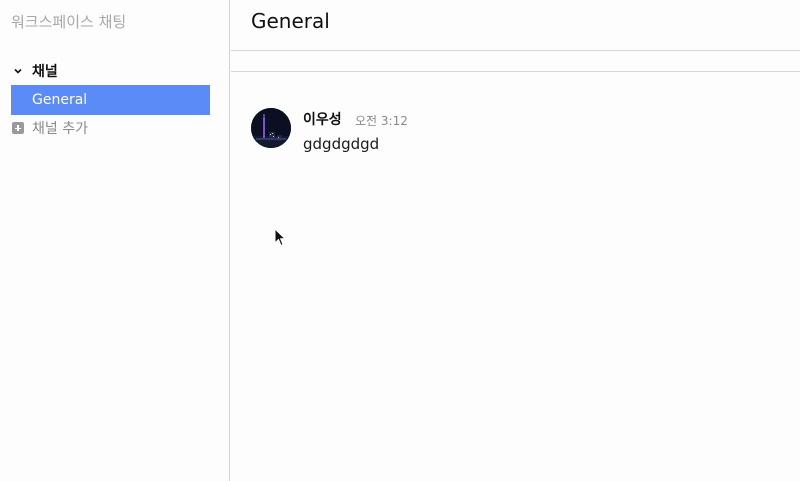  What do you see at coordinates (280, 237) in the screenshot?
I see `mouse-cursor-icon` at bounding box center [280, 237].